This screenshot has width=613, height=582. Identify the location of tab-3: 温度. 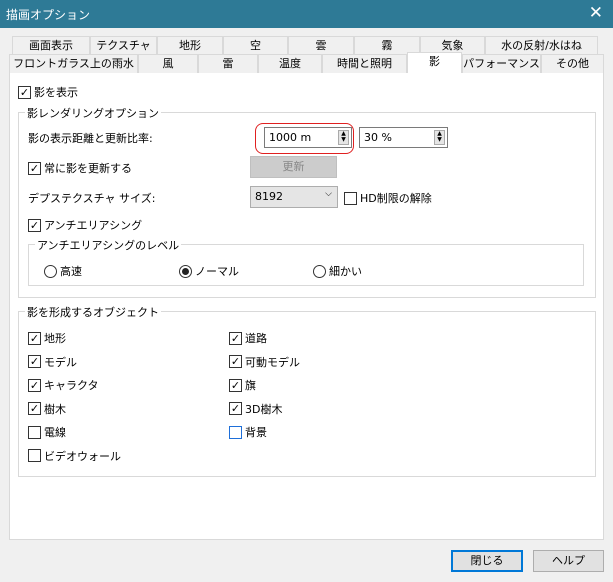
(290, 63).